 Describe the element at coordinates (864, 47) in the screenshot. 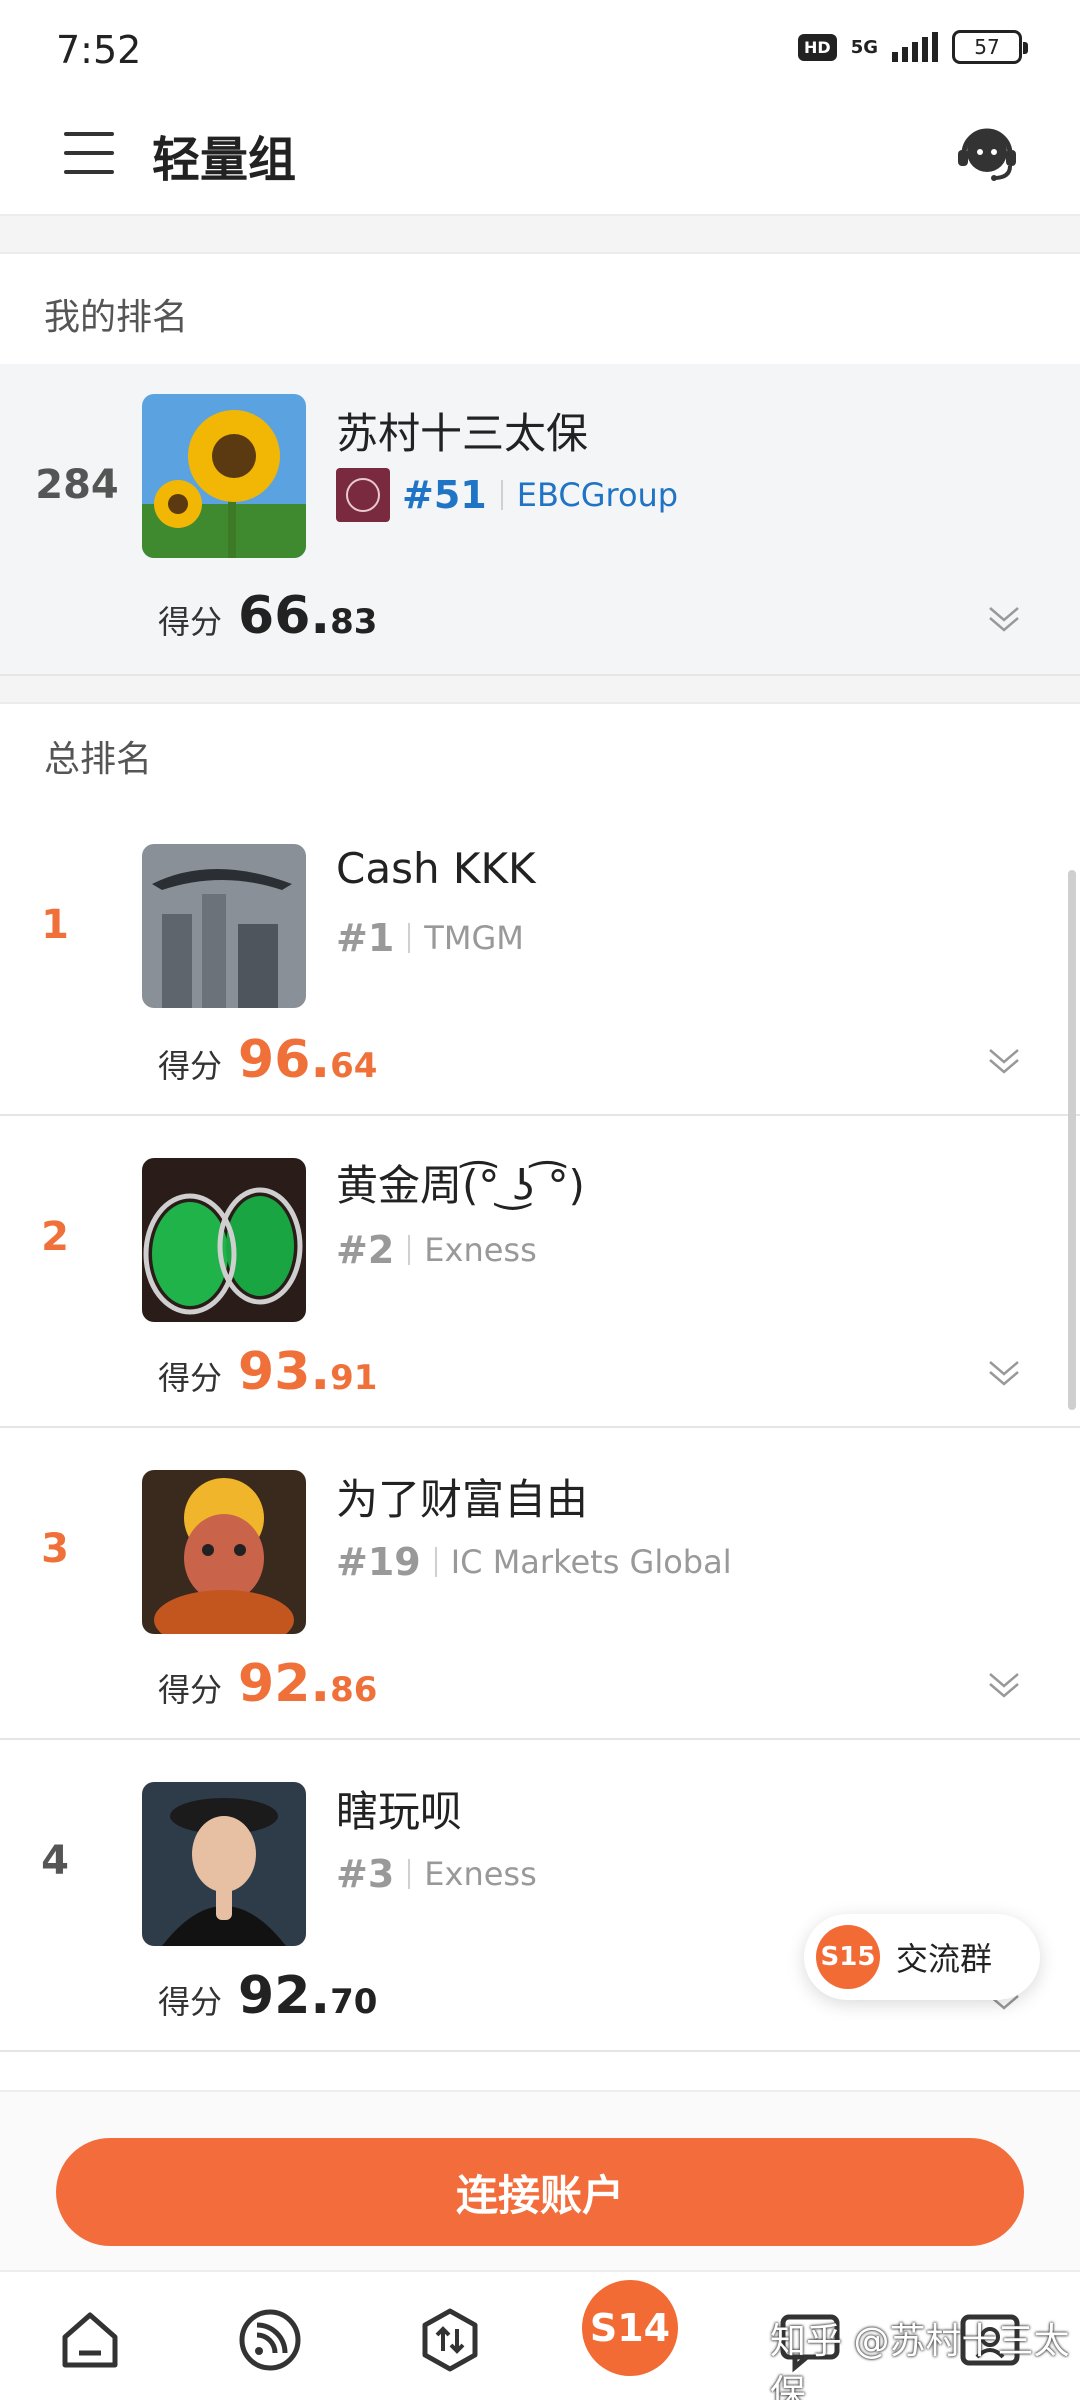

I see `network-label: 5G` at that location.